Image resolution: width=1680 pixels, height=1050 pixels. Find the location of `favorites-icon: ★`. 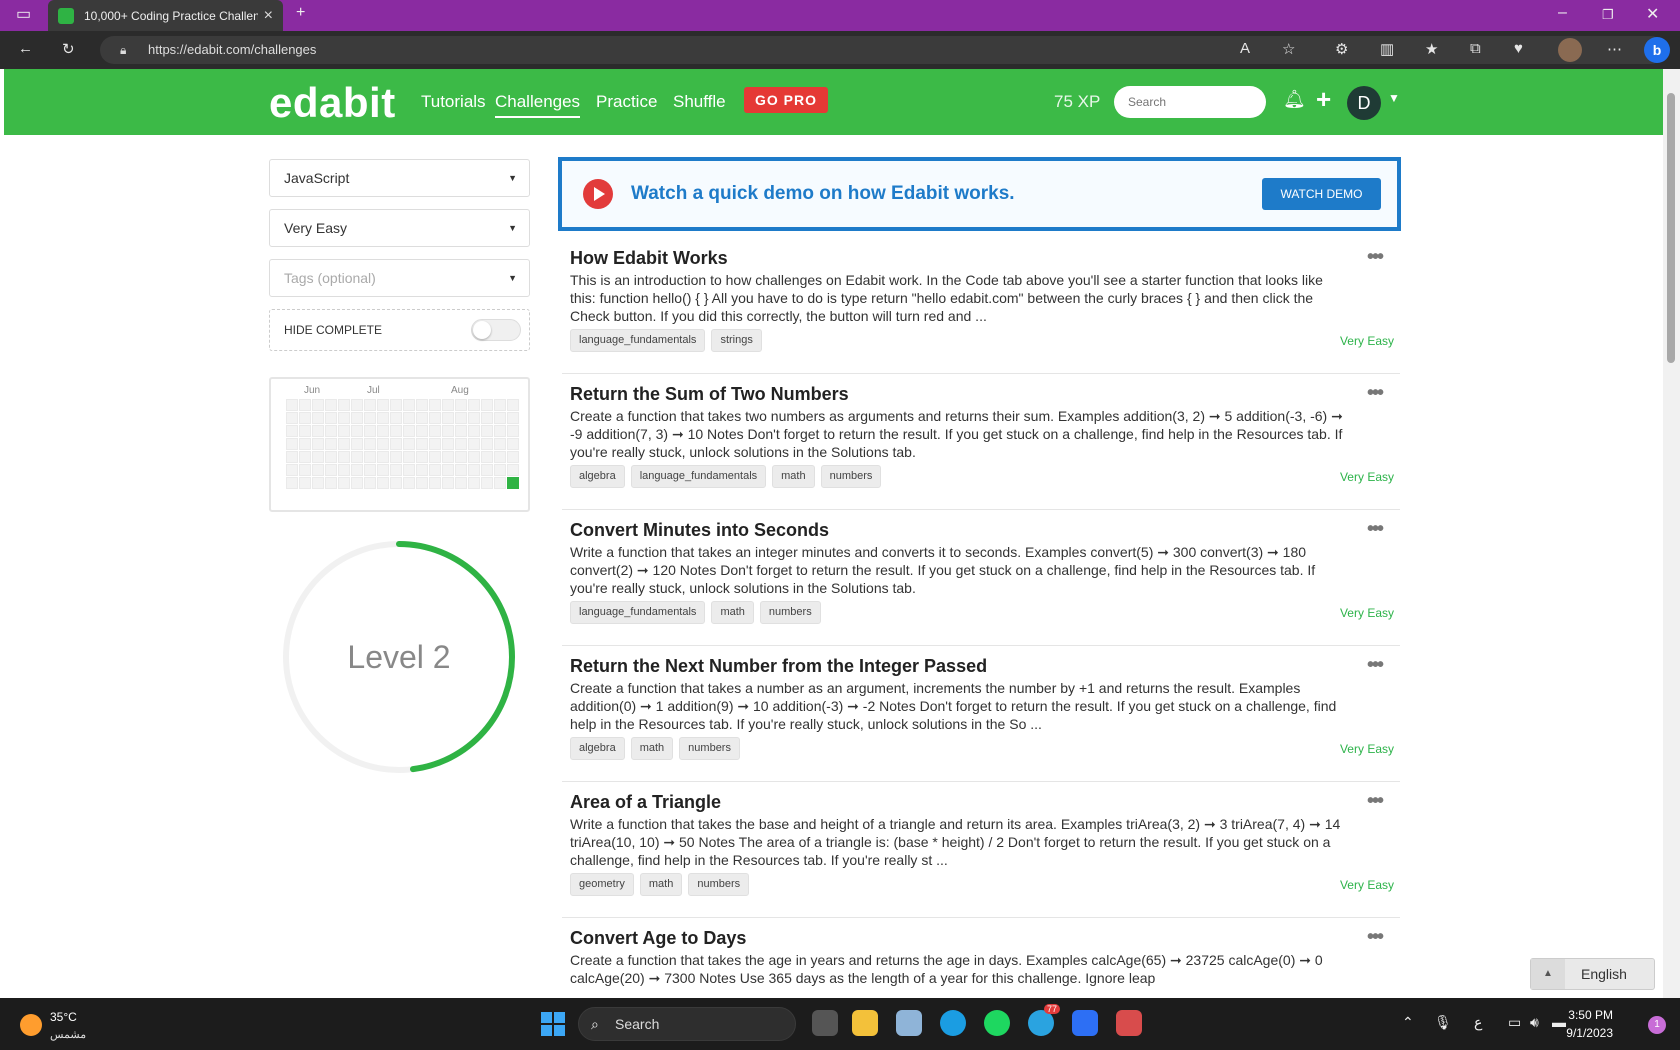

favorites-icon: ★ is located at coordinates (1431, 49).